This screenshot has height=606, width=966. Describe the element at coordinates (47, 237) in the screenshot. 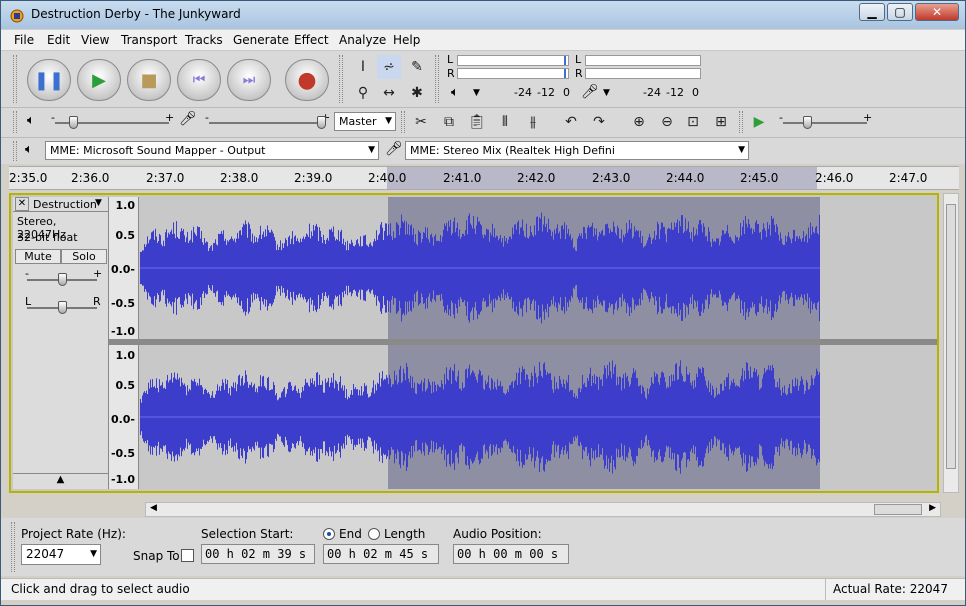

I see `track-info-bits: 32-bit float` at that location.